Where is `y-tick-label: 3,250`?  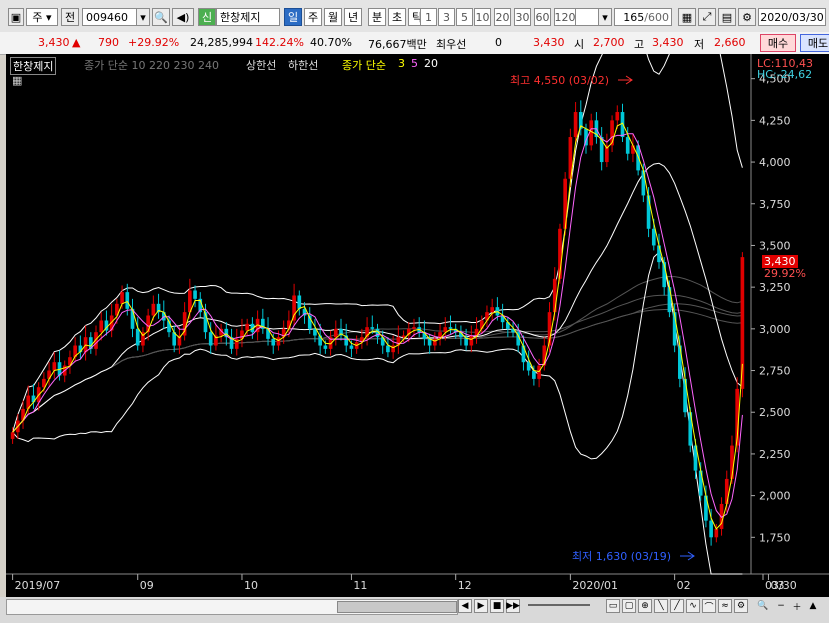
y-tick-label: 3,250 is located at coordinates (775, 287).